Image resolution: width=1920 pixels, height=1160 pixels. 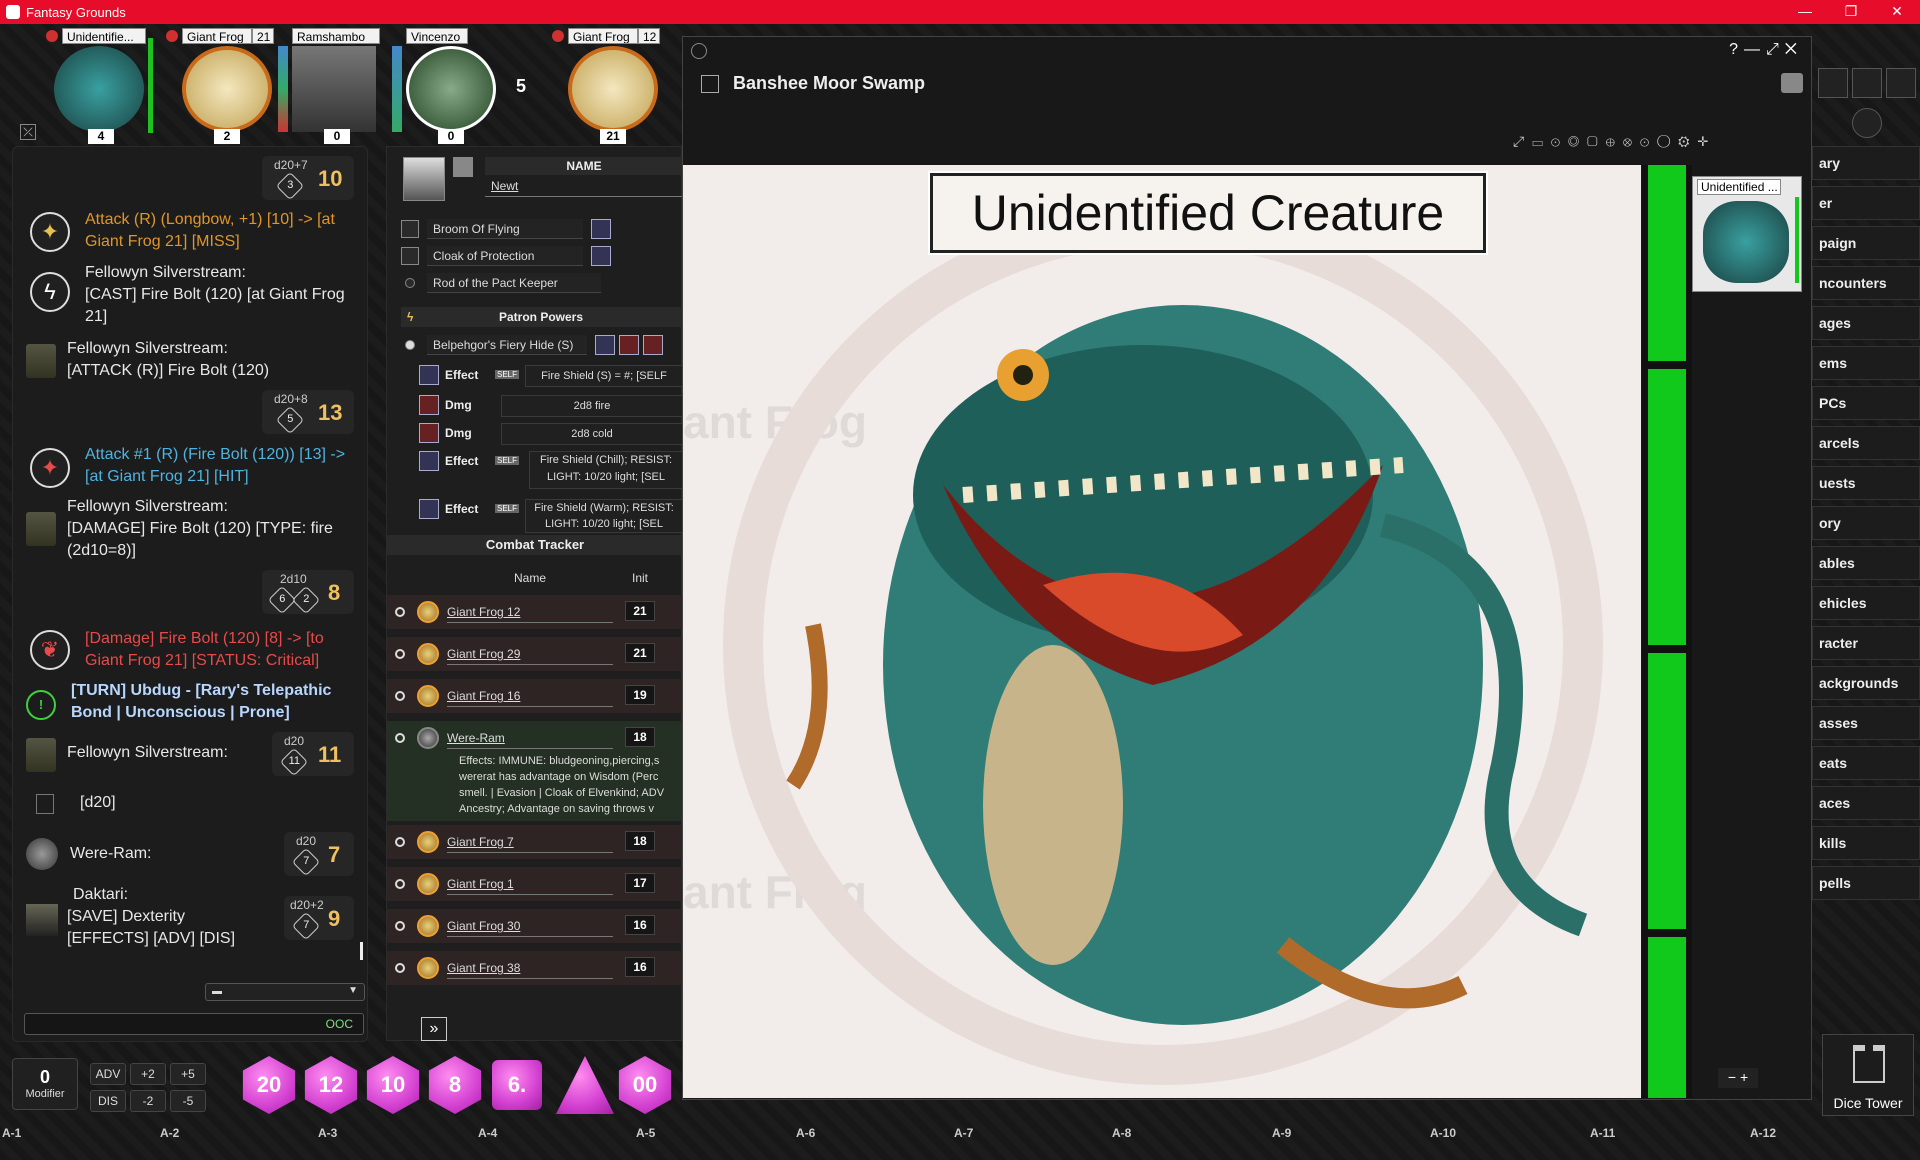 What do you see at coordinates (535, 654) in the screenshot?
I see `ct-row: Giant Frog 29 21` at bounding box center [535, 654].